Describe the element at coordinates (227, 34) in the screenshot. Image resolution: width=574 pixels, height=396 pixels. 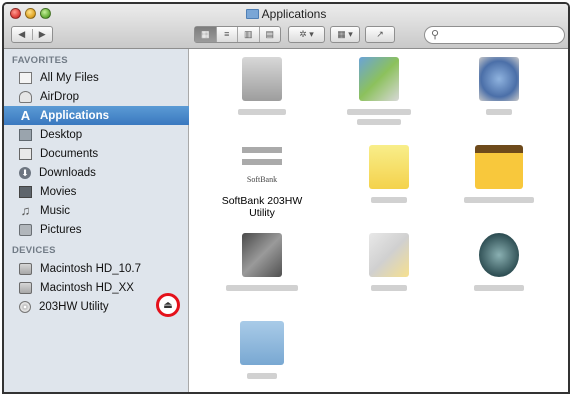
I see `list-view-button: ≡` at that location.